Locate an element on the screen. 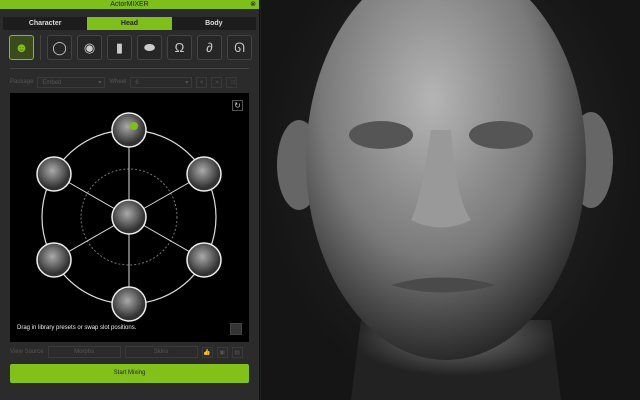 The image size is (640, 400). slot-center is located at coordinates (129, 217).